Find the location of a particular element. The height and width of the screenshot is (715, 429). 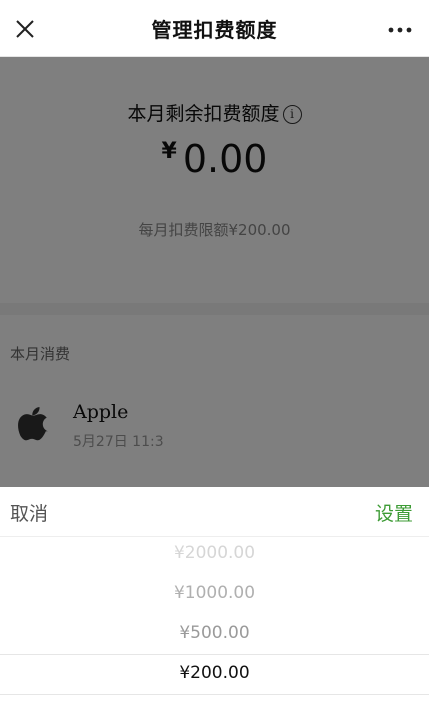

close-icon is located at coordinates (25, 29).